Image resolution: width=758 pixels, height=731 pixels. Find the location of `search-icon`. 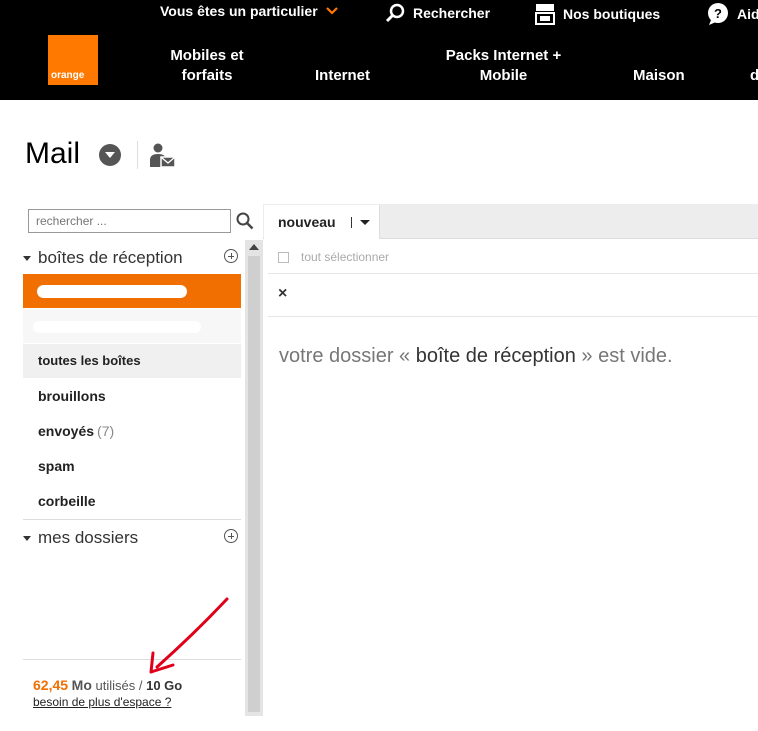

search-icon is located at coordinates (395, 13).